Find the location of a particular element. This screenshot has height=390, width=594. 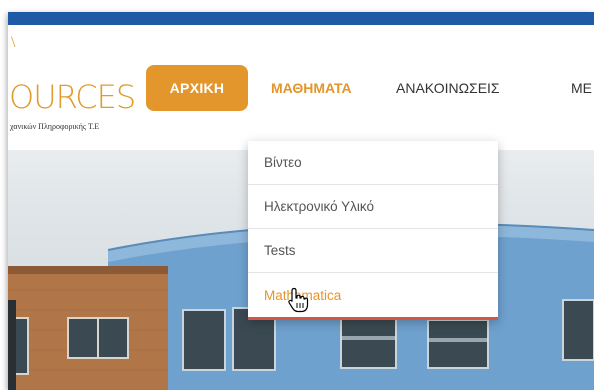

nav-item-more: ΜΕ is located at coordinates (581, 88).